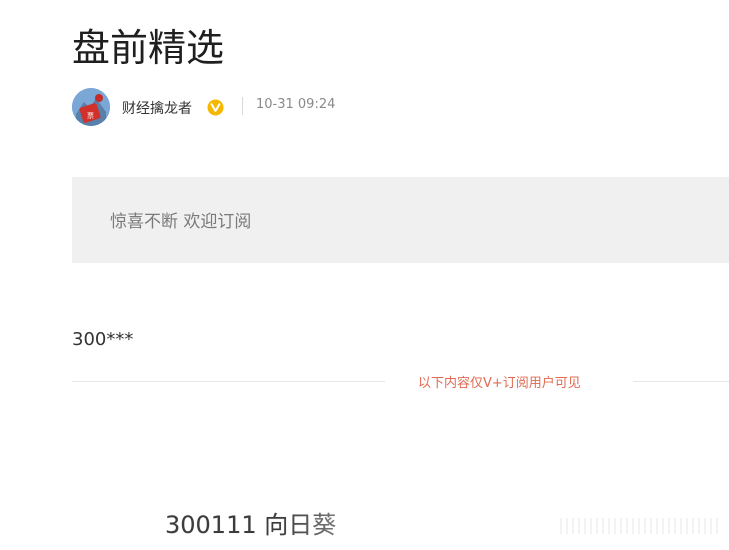  I want to click on article-title: 盘前精选, so click(148, 48).